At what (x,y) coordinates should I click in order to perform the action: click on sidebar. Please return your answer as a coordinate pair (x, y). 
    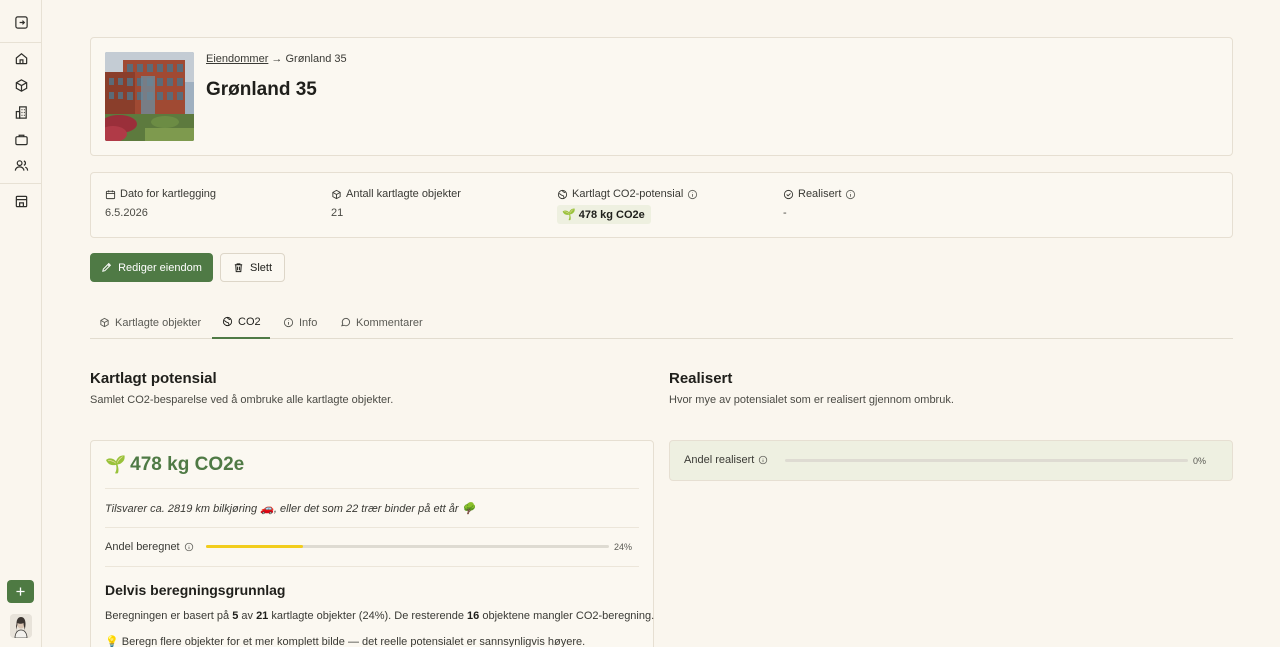
    Looking at the image, I should click on (21, 323).